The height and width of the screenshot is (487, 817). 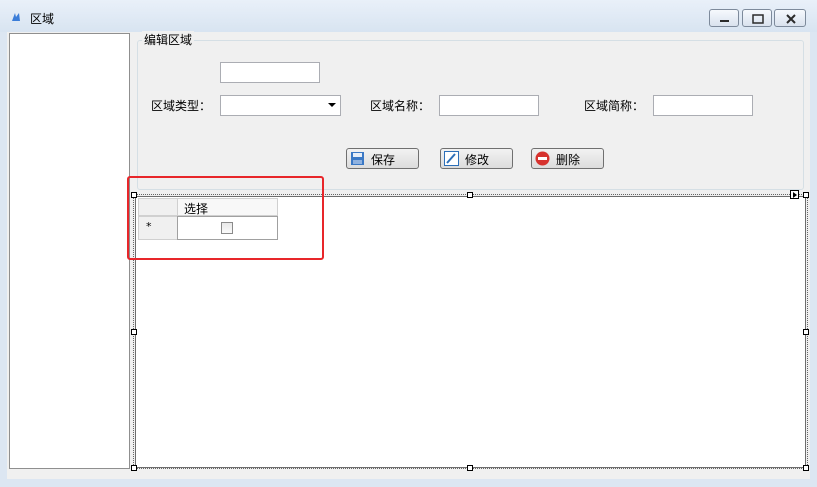 I want to click on minimize-button, so click(x=724, y=18).